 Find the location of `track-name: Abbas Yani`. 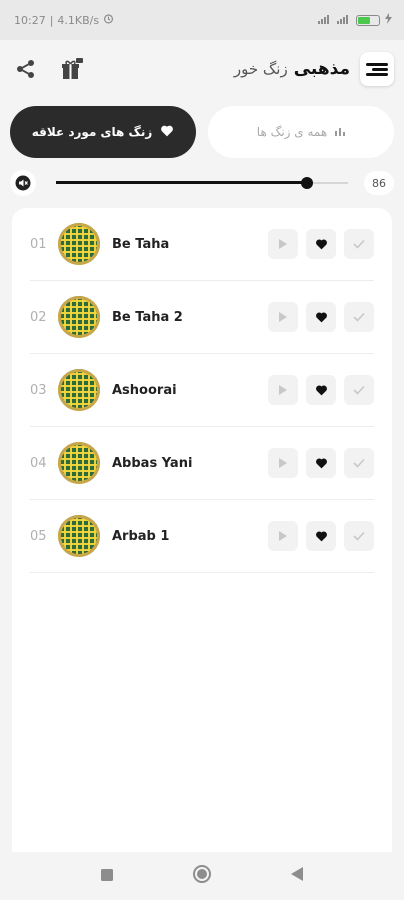

track-name: Abbas Yani is located at coordinates (152, 463).